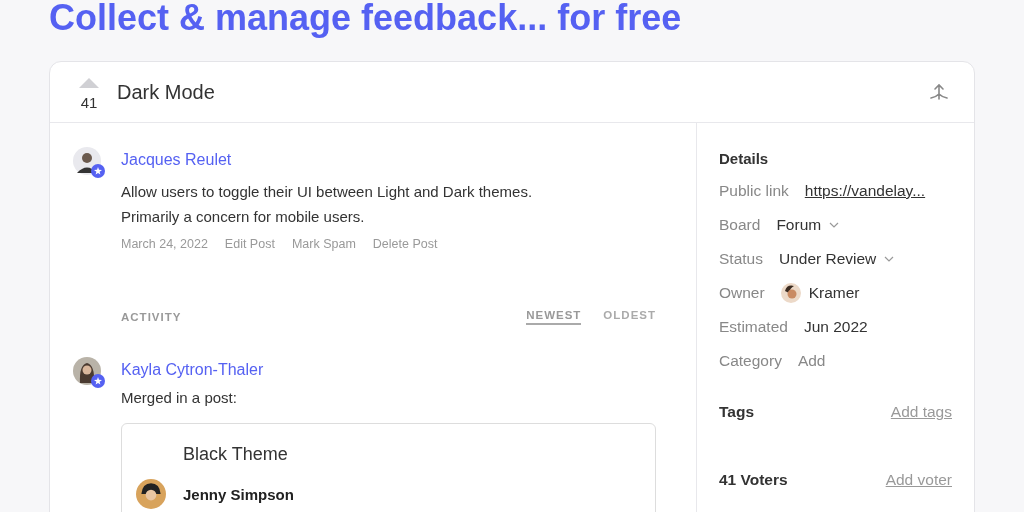 This screenshot has width=1024, height=512. I want to click on field-label: Status, so click(741, 258).